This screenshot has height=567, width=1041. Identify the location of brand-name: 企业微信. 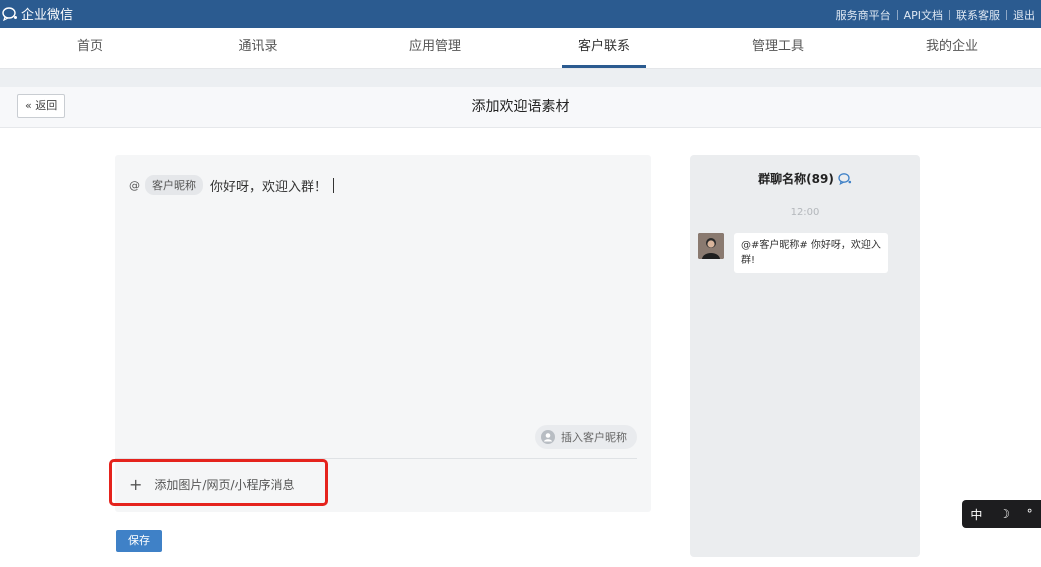
(47, 15).